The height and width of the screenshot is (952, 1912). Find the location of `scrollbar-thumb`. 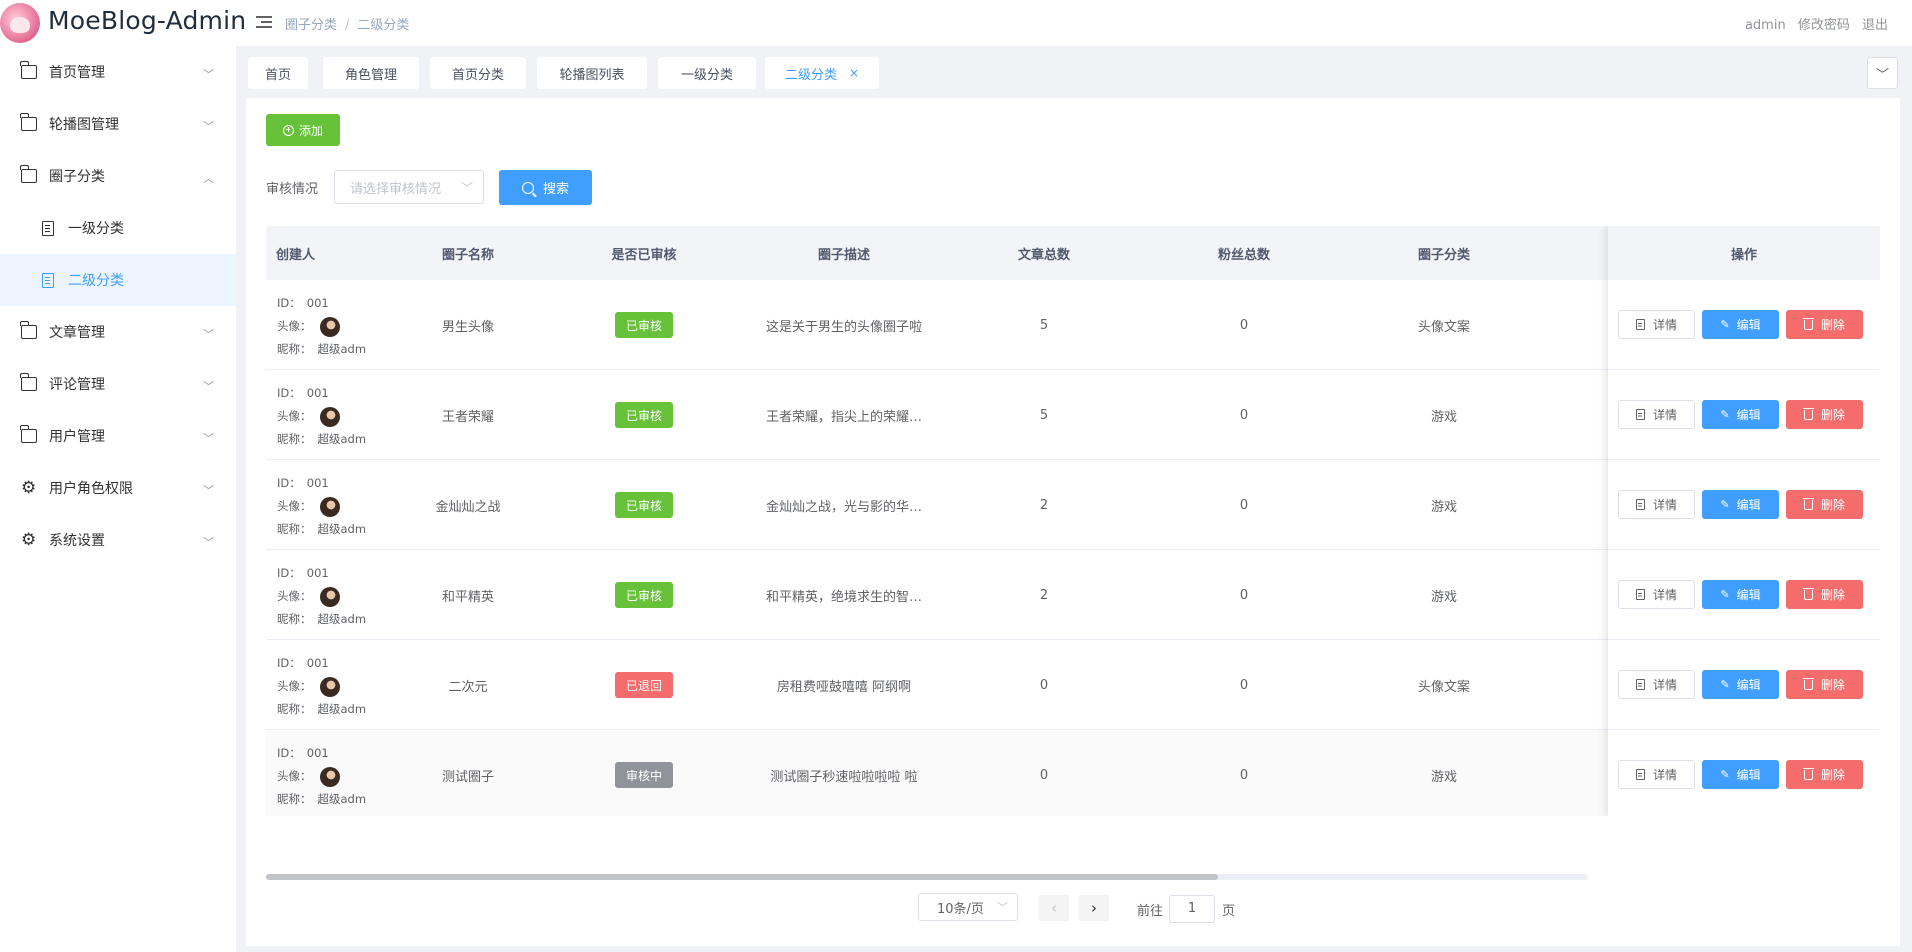

scrollbar-thumb is located at coordinates (742, 877).